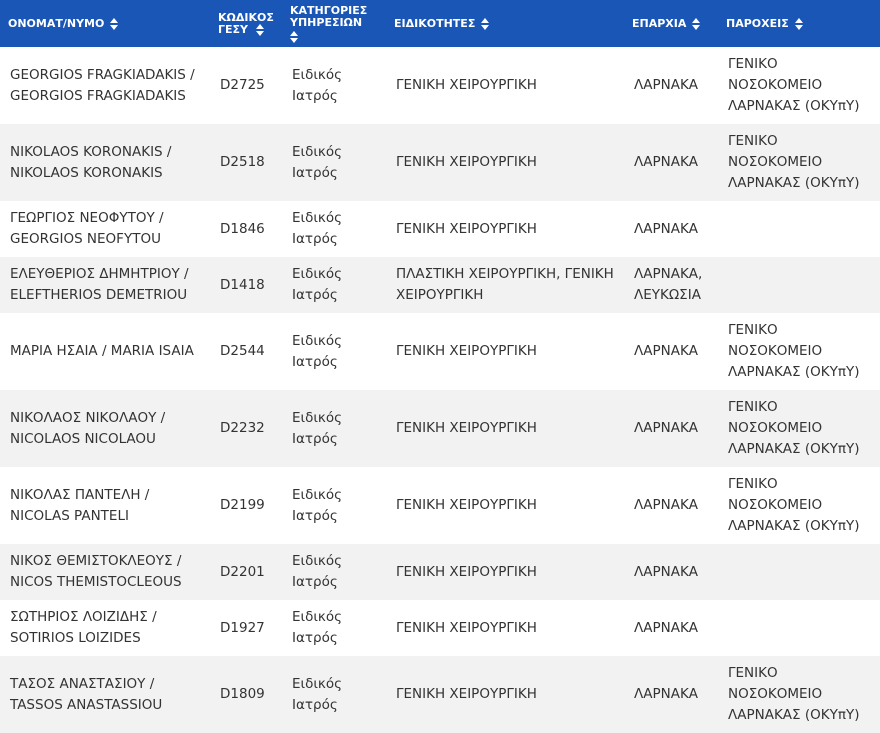  I want to click on gesy-code: D2201, so click(242, 571).